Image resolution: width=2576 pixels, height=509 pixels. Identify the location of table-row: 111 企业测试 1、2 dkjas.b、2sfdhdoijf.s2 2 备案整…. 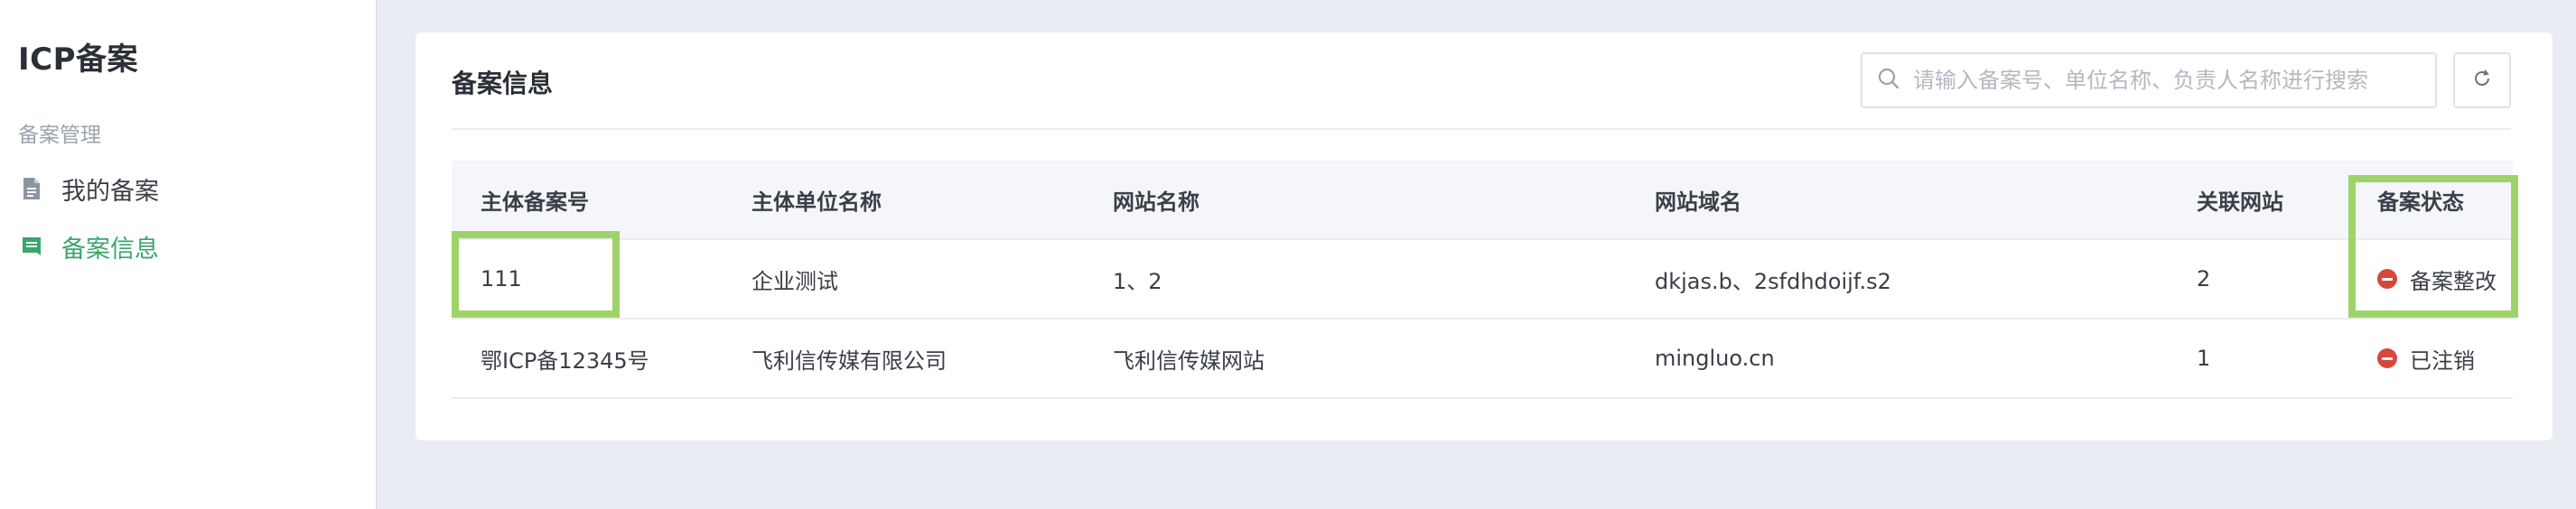
(1482, 280).